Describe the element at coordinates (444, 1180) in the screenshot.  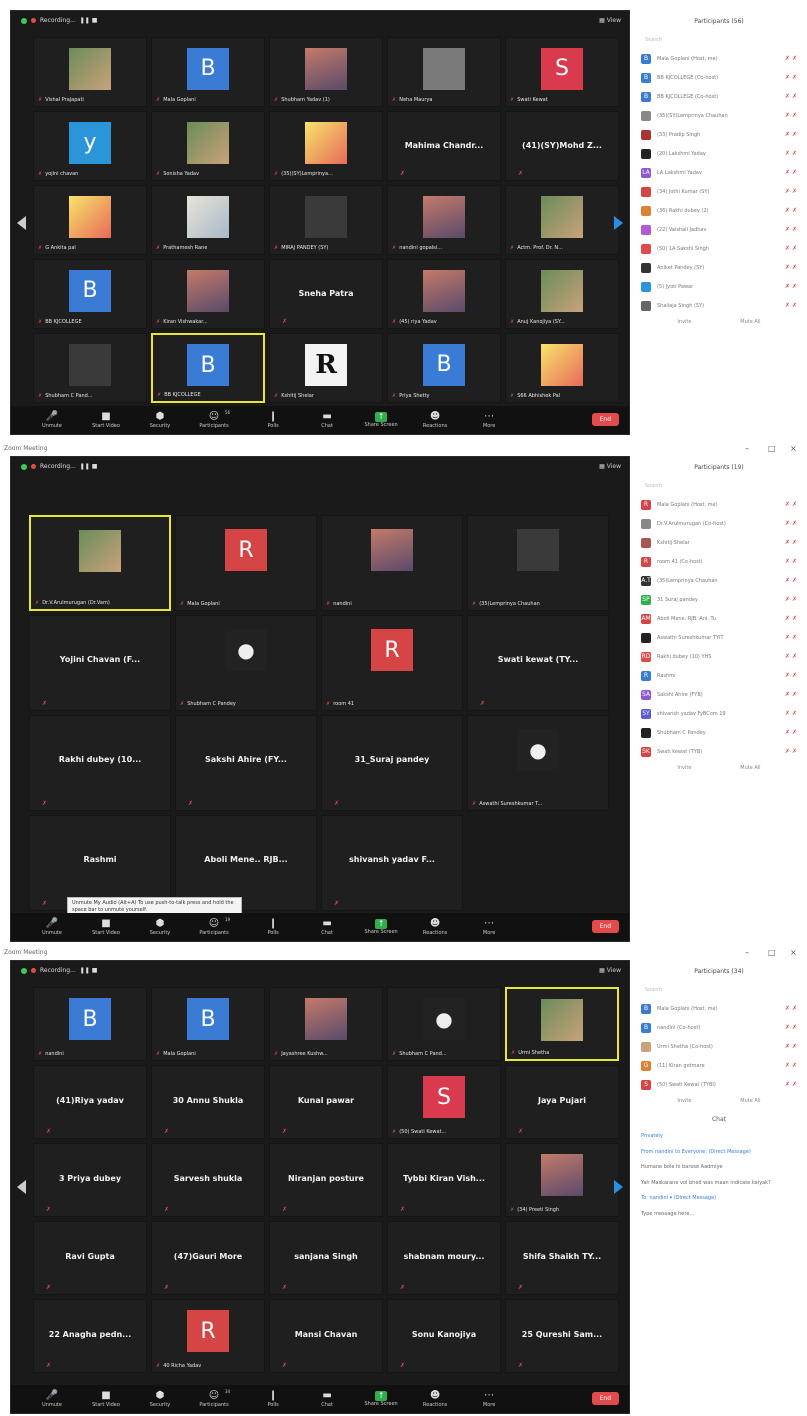
I see `video-tile: Tybbi Kiran Vish... ✗` at that location.